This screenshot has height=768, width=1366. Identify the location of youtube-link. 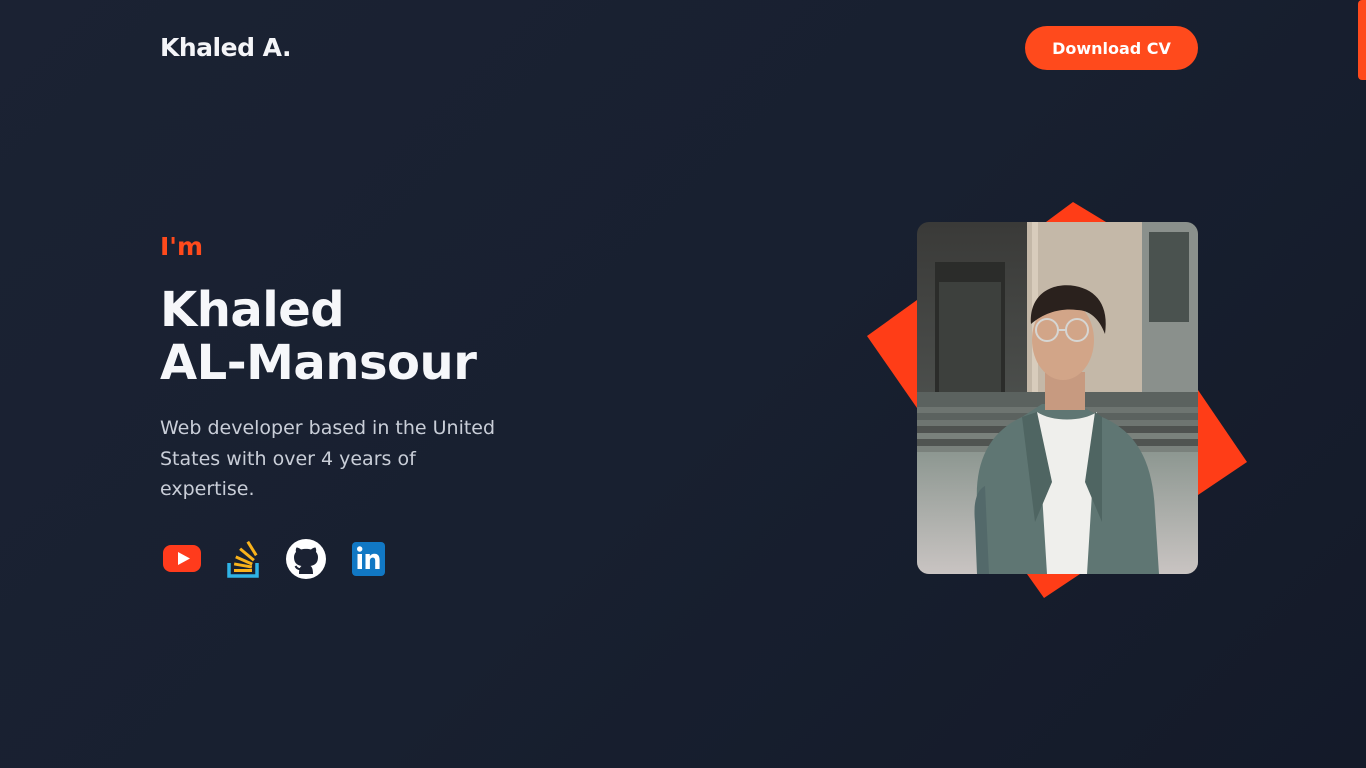
(182, 558).